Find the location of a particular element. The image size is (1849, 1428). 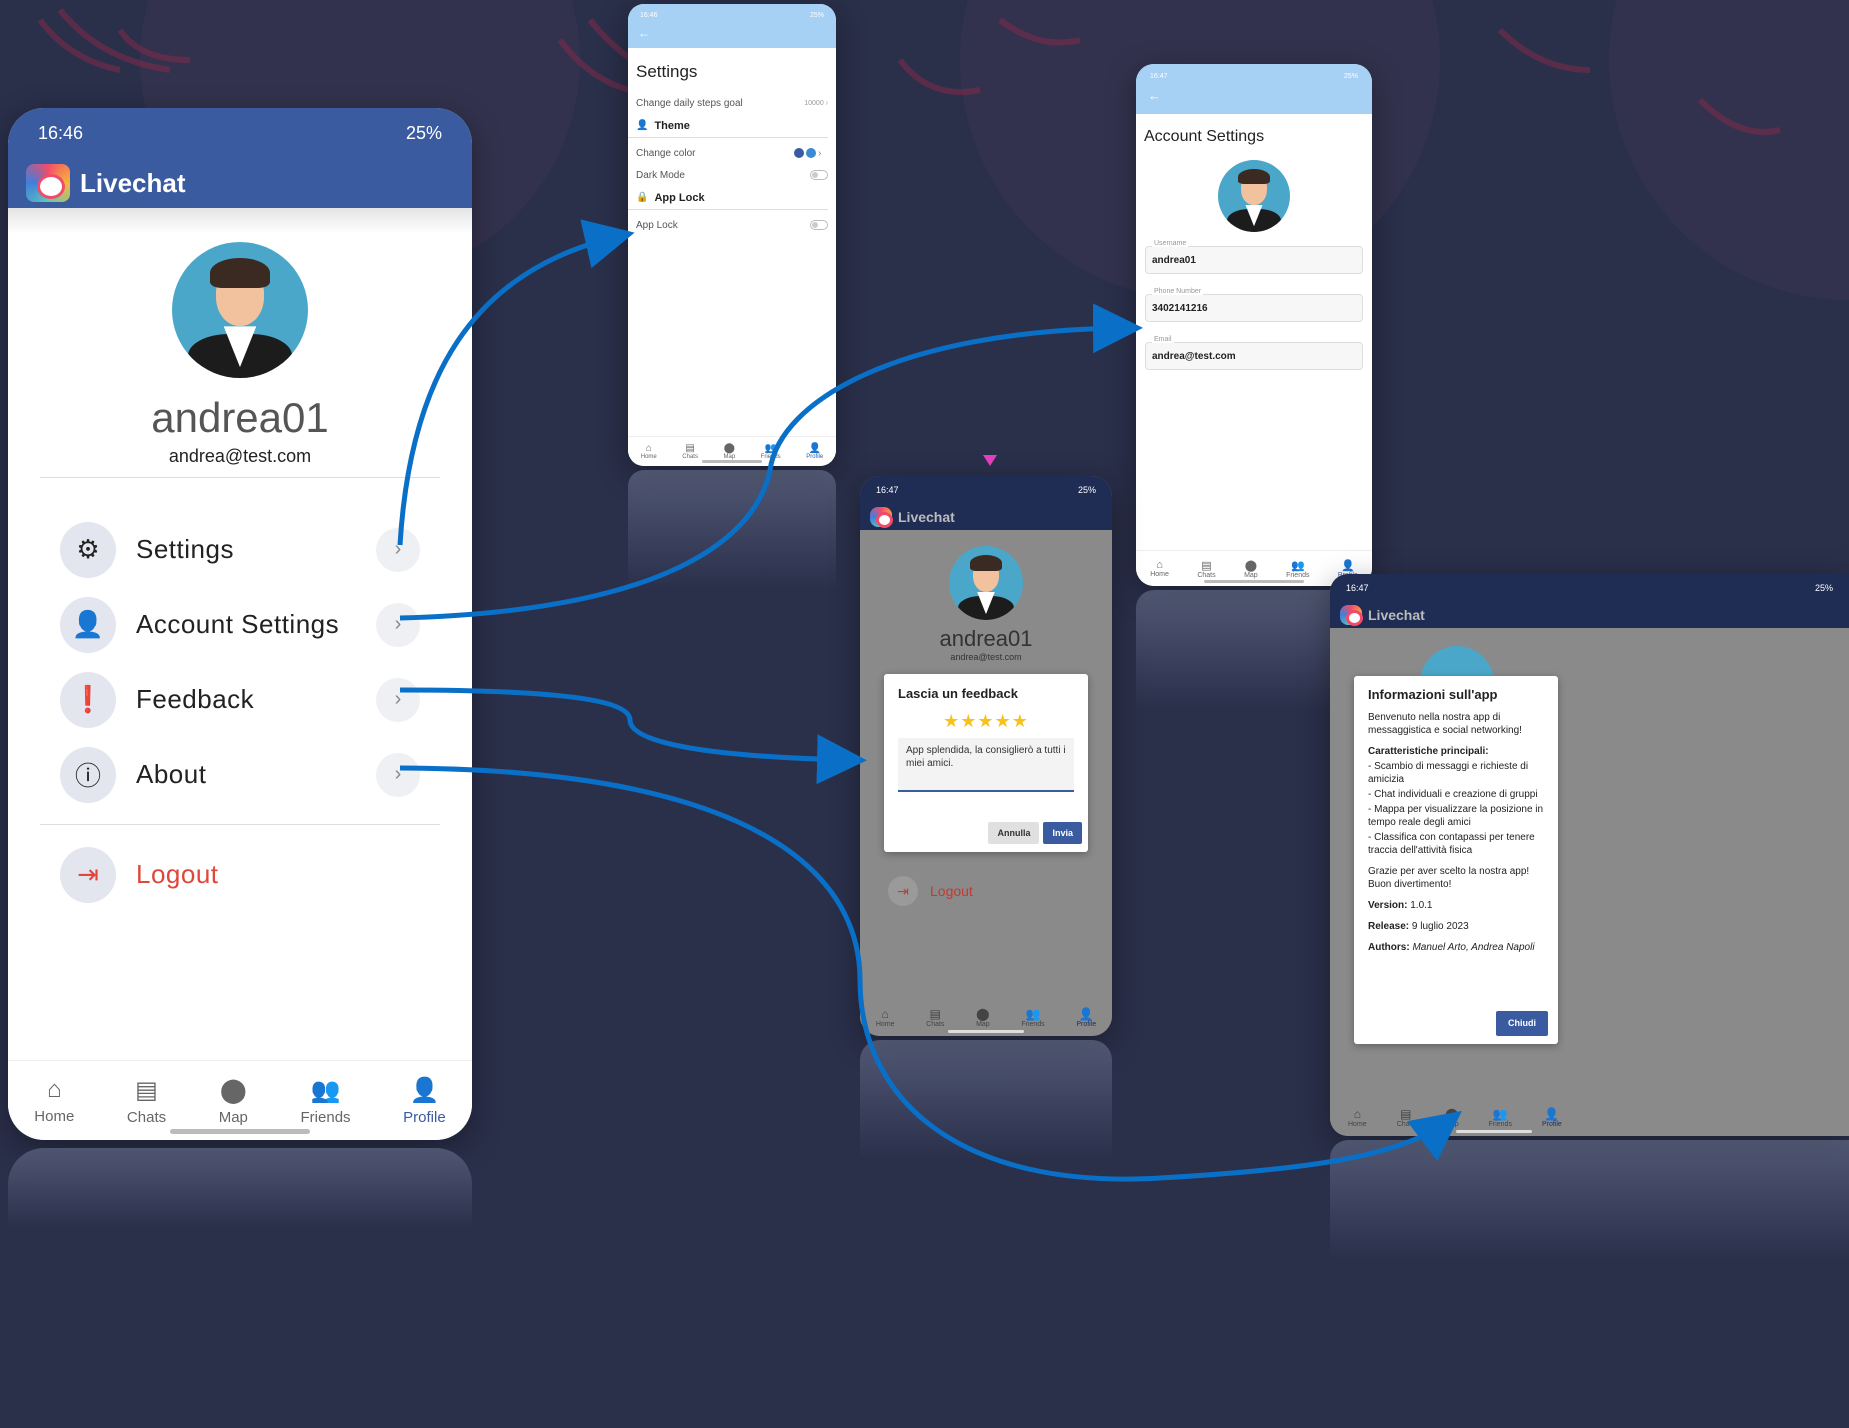

dialog-title: Lascia un feedback is located at coordinates (958, 693).